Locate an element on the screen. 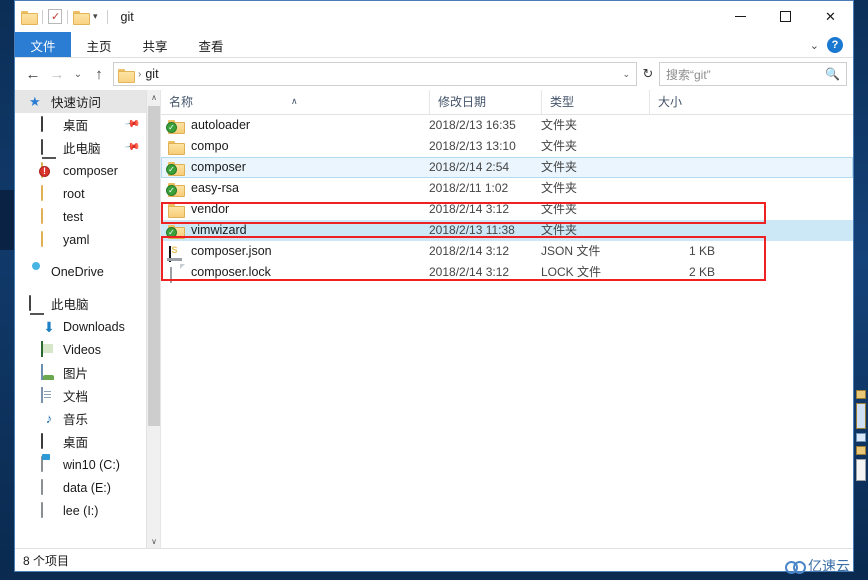 The height and width of the screenshot is (580, 868). tab-file: 文件 is located at coordinates (43, 45).